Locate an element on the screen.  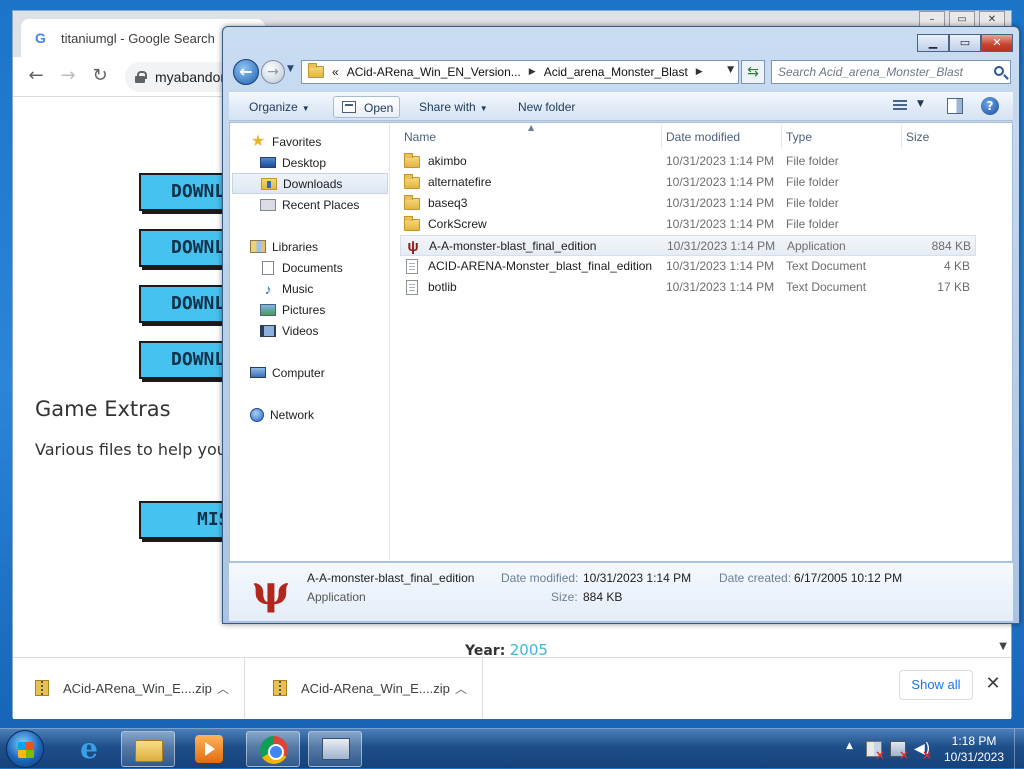
close-icon: ✕ is located at coordinates (993, 684).